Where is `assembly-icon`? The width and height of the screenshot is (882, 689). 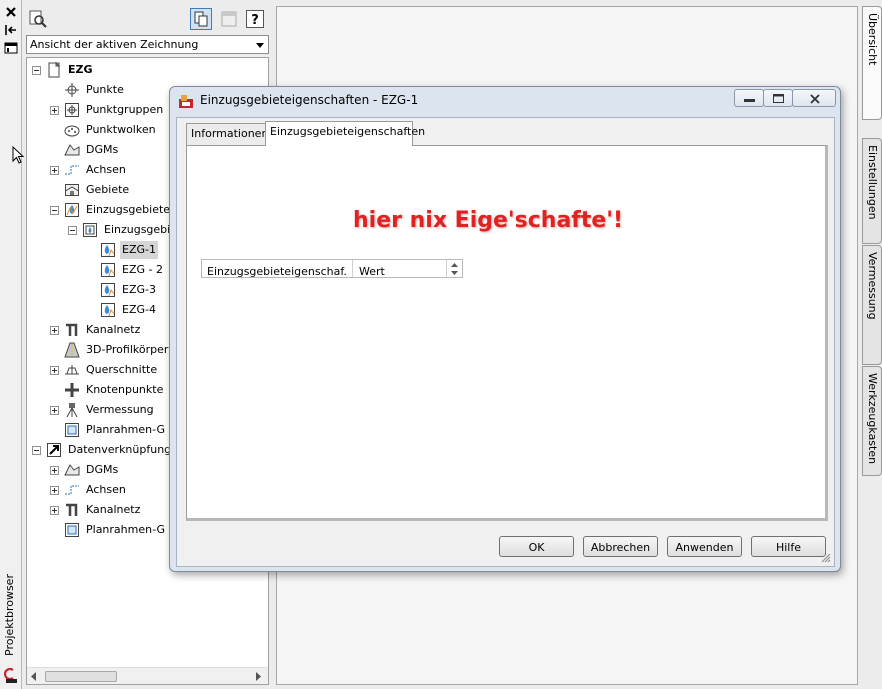
assembly-icon is located at coordinates (72, 370).